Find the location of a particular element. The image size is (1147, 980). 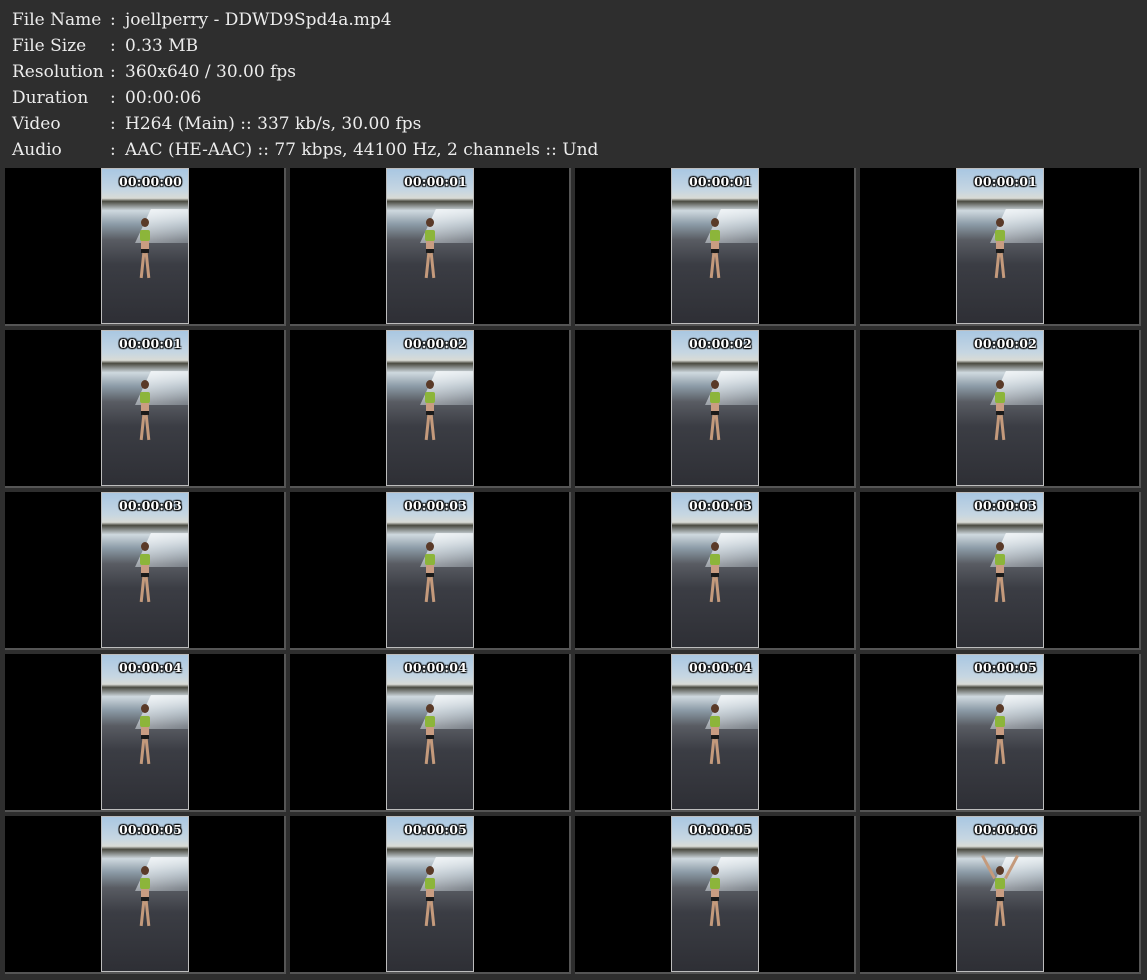

info-value: 360x640 / 30.00 fps is located at coordinates (210, 72).